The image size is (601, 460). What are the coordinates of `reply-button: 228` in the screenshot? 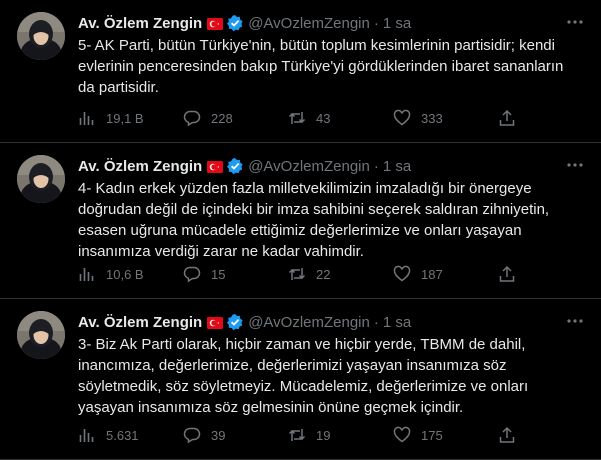 It's located at (235, 118).